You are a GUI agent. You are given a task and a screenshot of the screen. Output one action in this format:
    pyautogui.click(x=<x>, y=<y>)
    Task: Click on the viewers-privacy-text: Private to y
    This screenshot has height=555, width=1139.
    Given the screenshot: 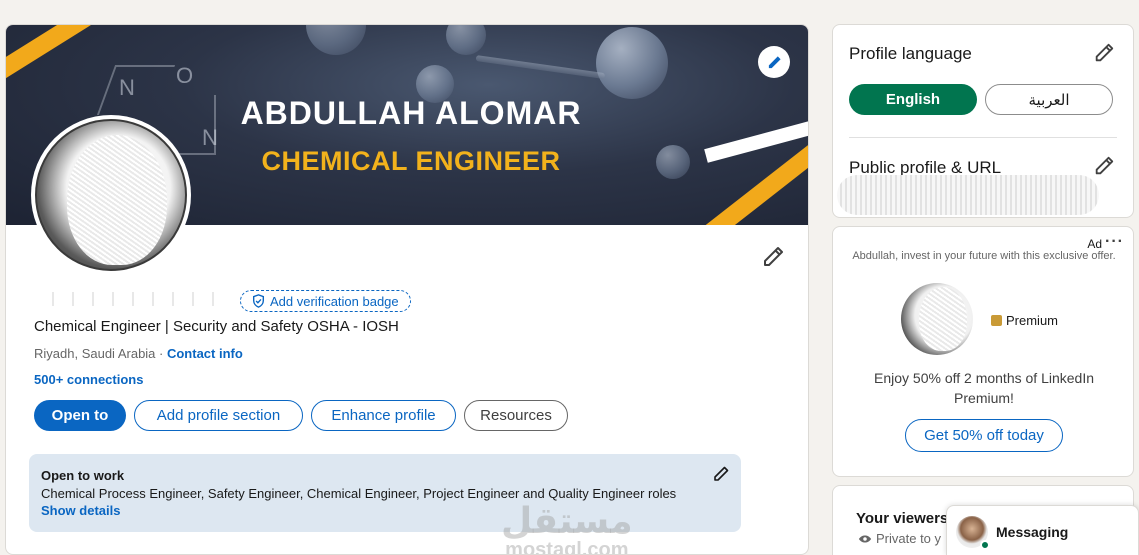 What is the action you would take?
    pyautogui.click(x=909, y=538)
    